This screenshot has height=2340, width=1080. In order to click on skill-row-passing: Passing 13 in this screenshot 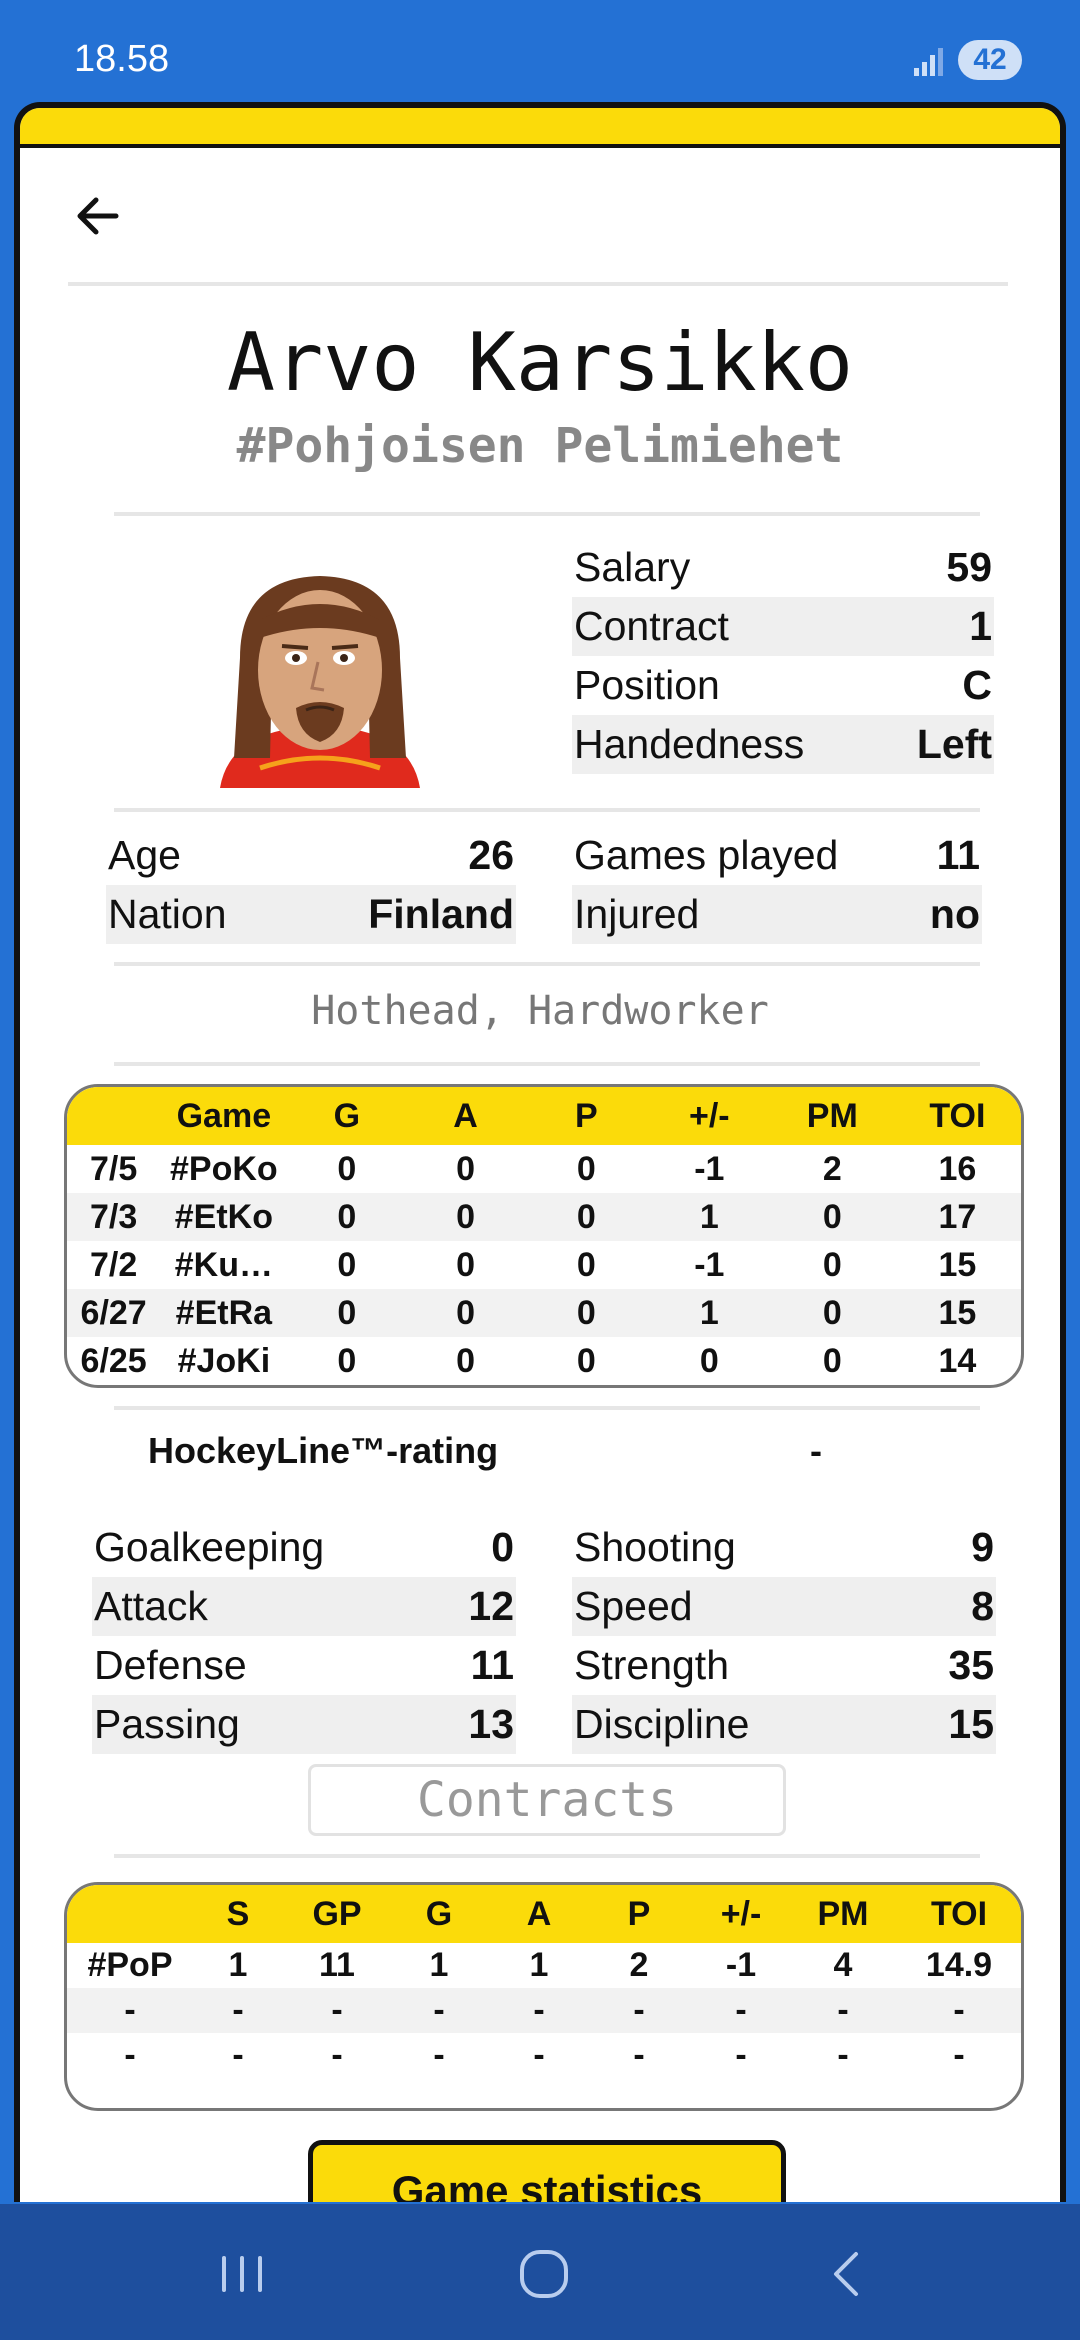, I will do `click(304, 1724)`.